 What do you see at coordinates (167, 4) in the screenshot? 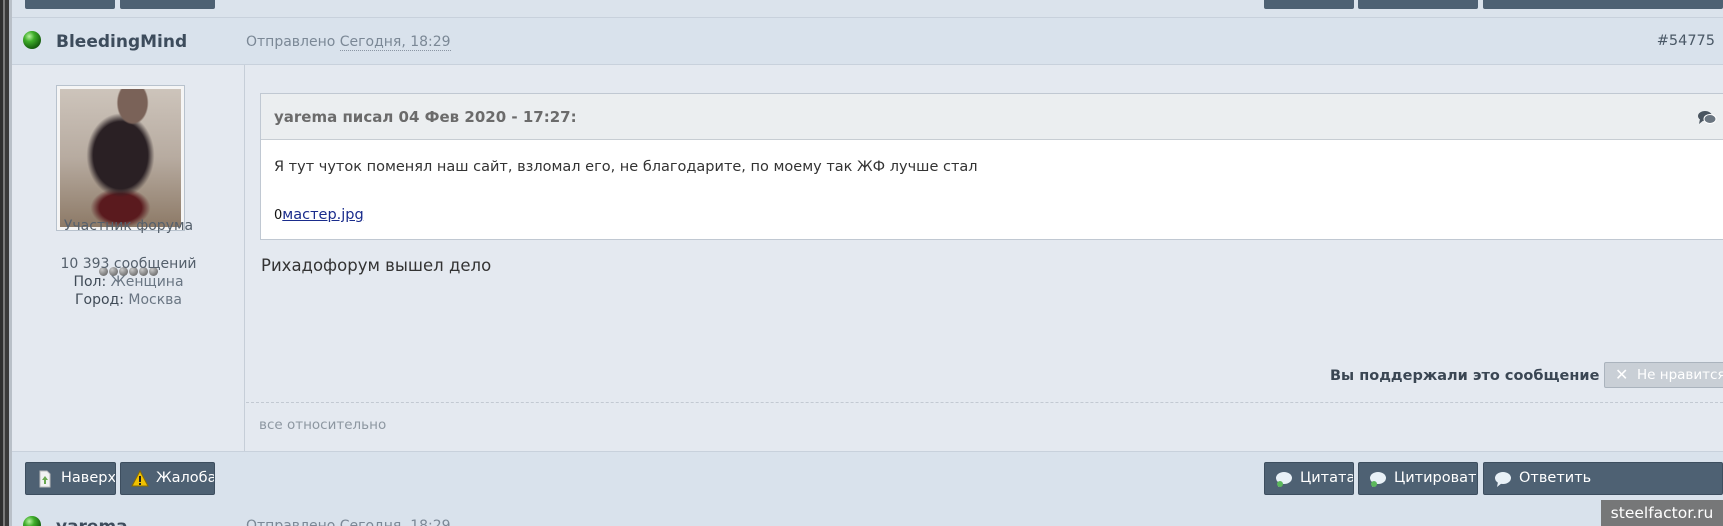
I see `previous-report-button` at bounding box center [167, 4].